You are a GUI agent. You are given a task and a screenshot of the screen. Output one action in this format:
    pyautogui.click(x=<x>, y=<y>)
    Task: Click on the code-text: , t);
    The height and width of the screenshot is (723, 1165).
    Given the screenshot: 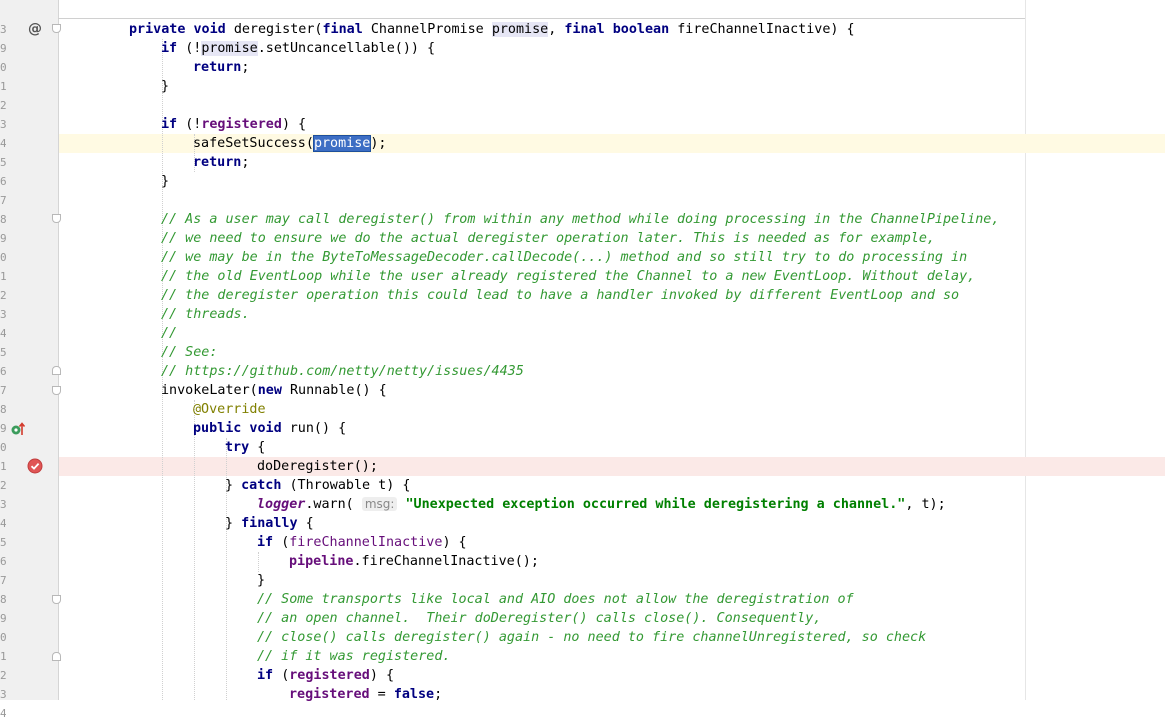 What is the action you would take?
    pyautogui.click(x=925, y=504)
    